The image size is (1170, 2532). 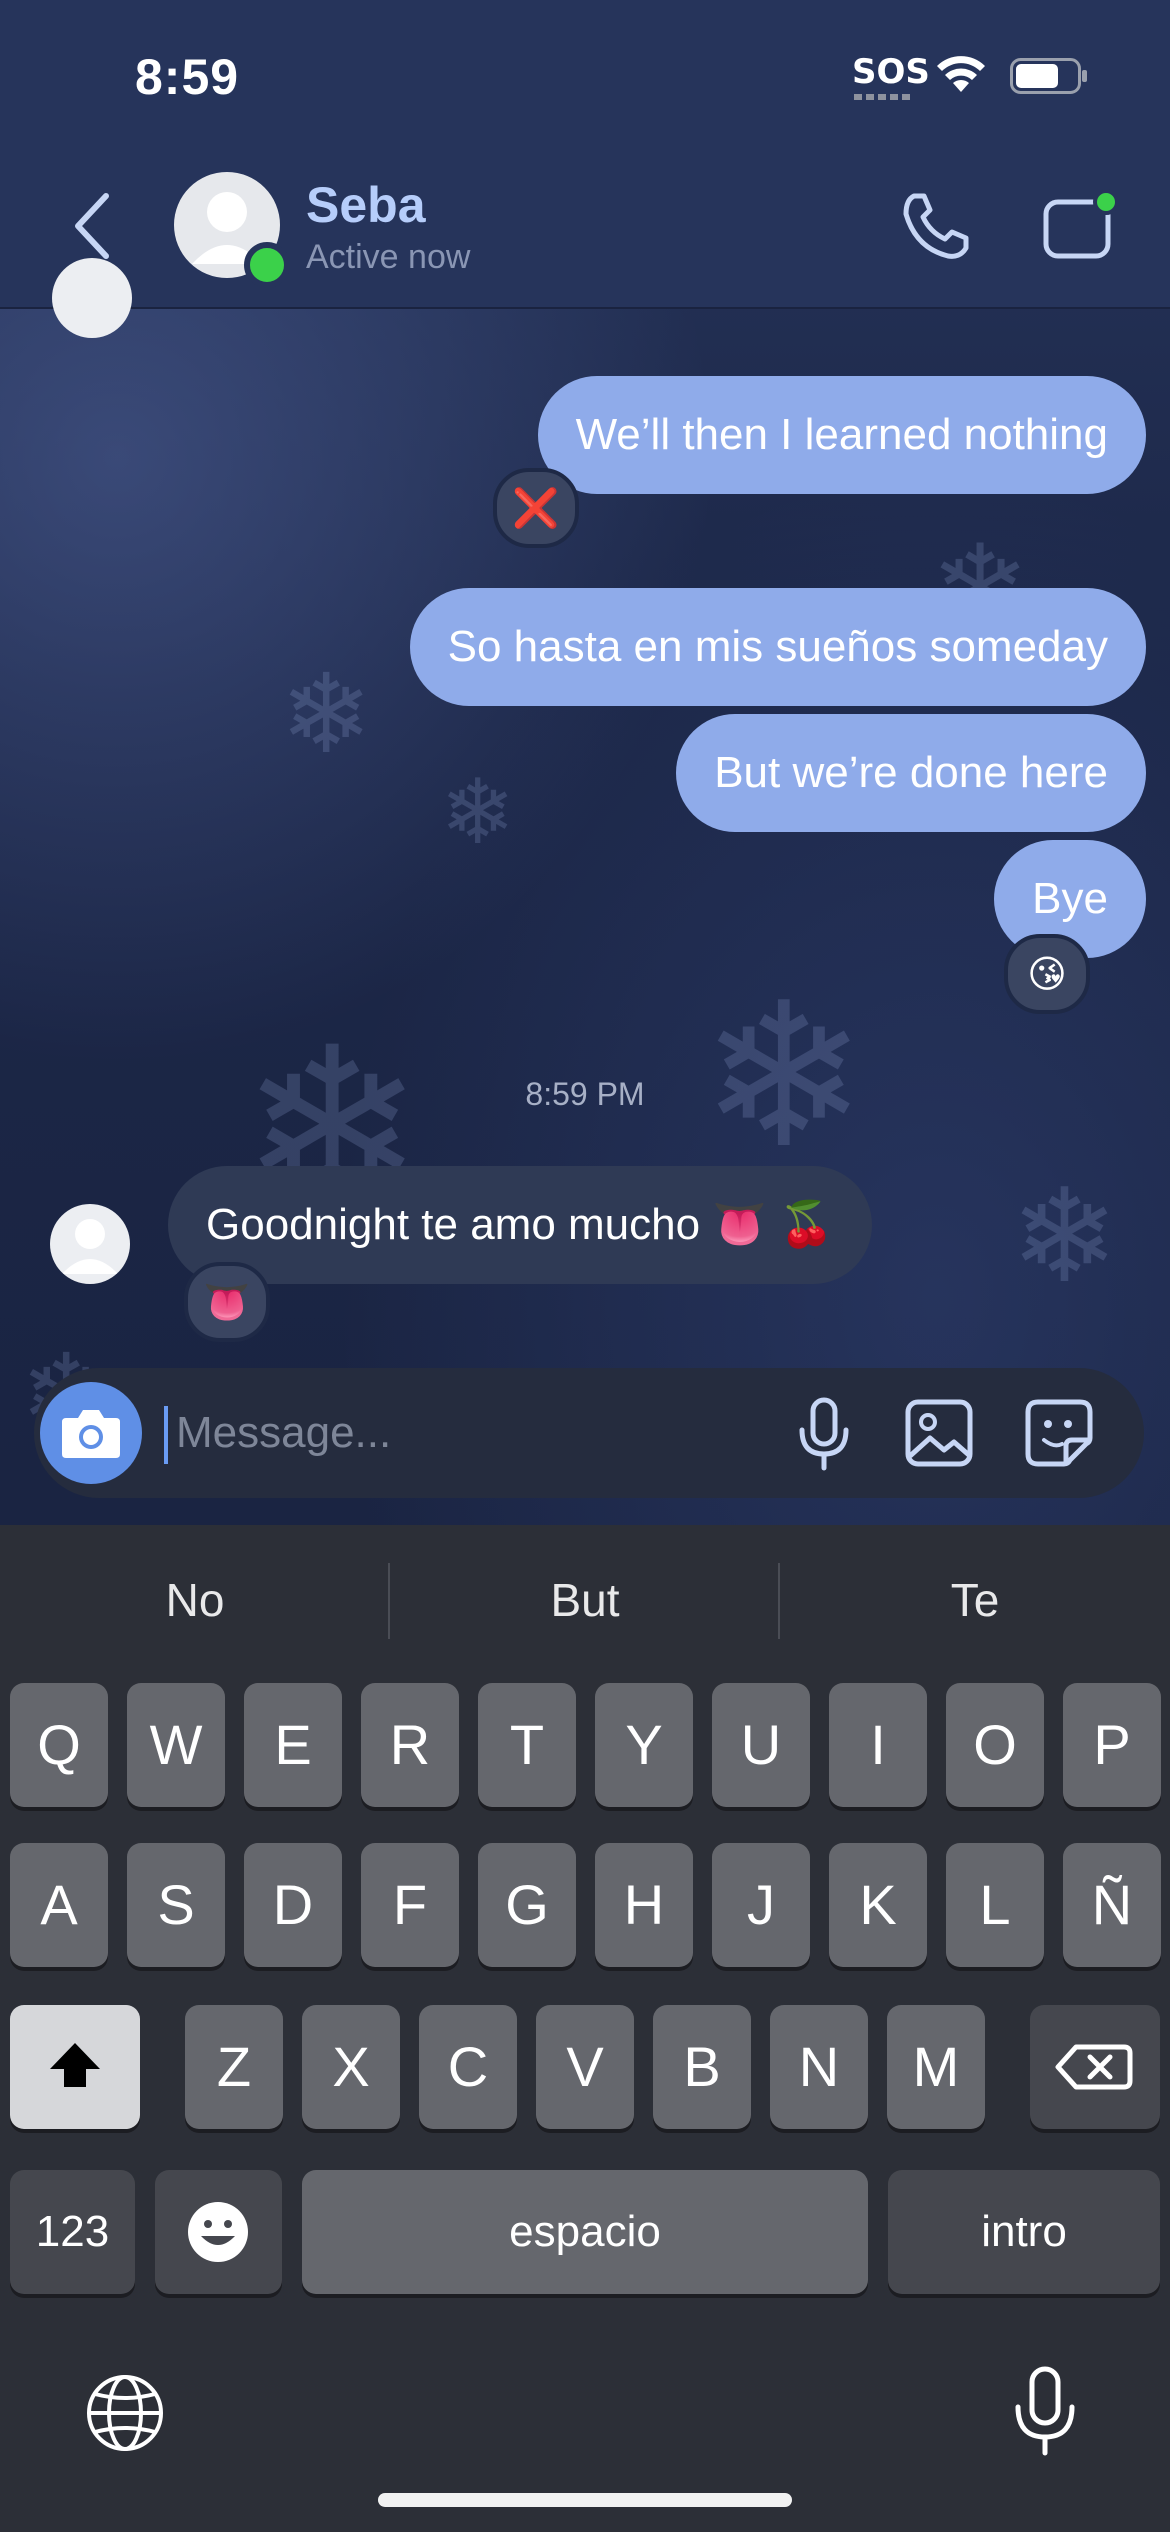 I want to click on return-key: intro, so click(x=1024, y=2232).